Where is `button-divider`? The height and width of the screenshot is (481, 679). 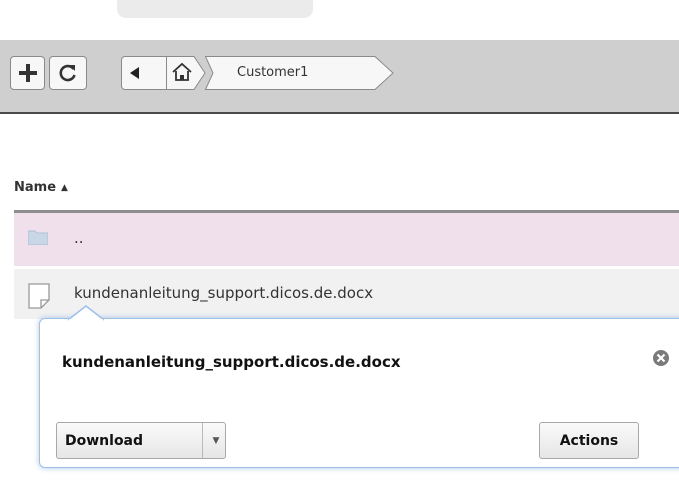 button-divider is located at coordinates (202, 440).